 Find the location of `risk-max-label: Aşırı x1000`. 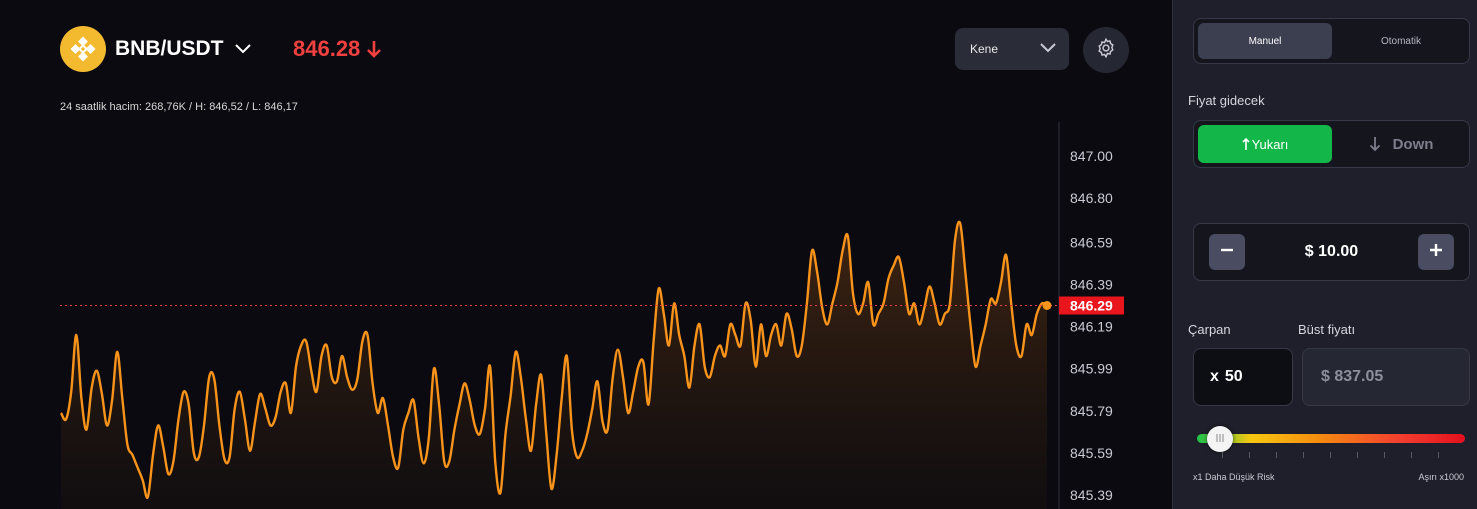

risk-max-label: Aşırı x1000 is located at coordinates (1441, 477).